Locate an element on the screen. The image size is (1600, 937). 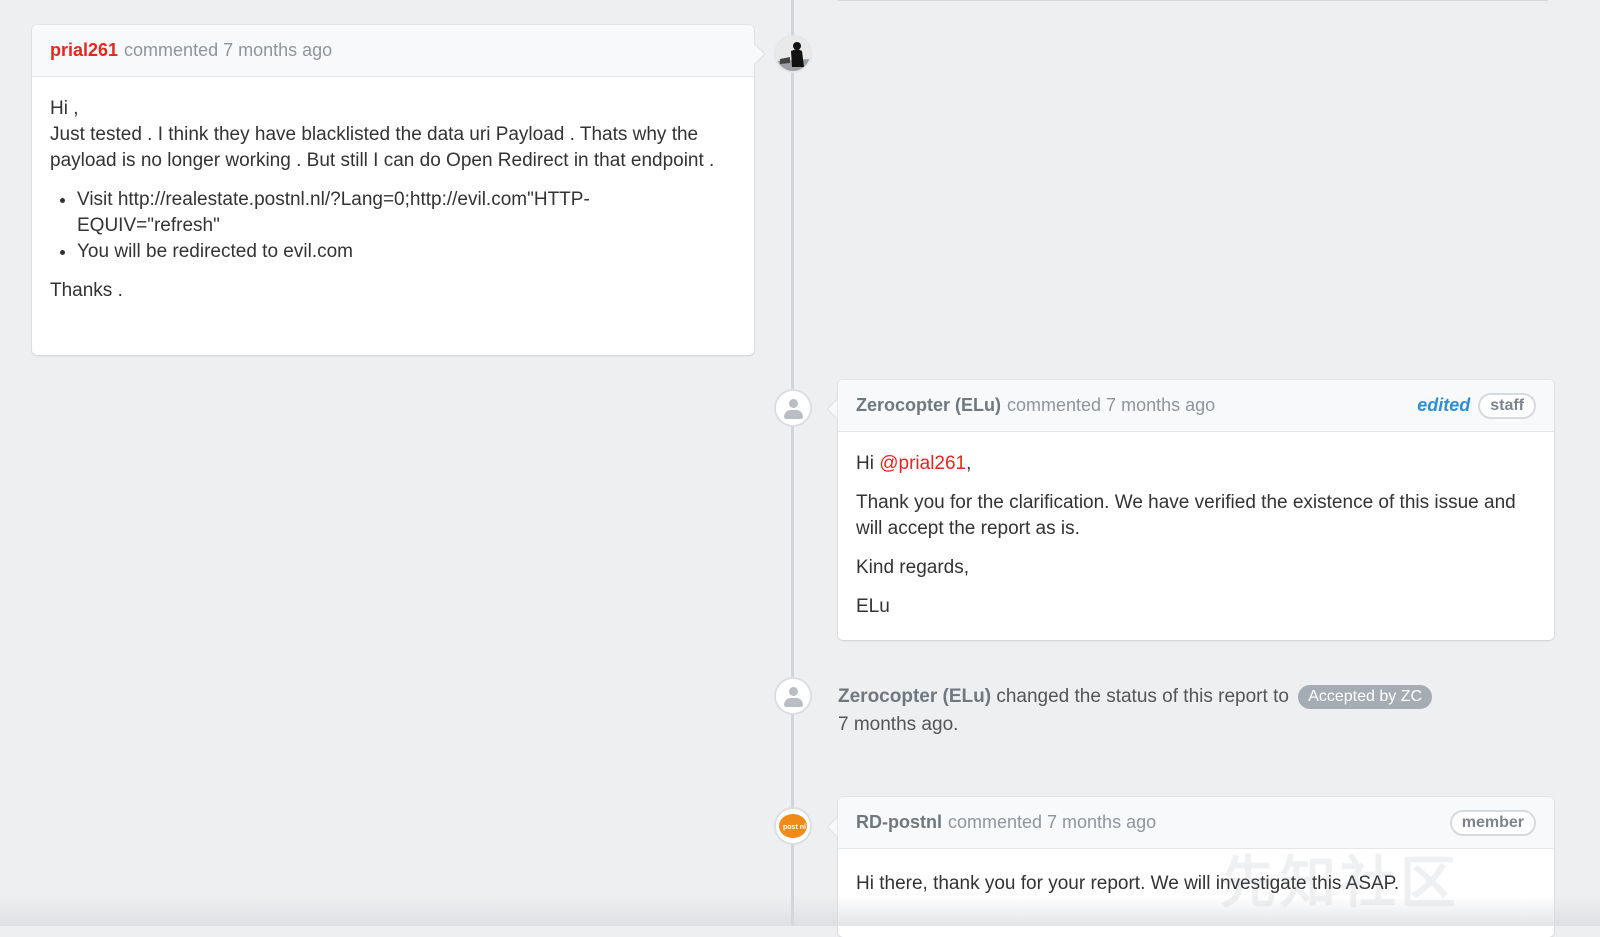
comment-author-link: RD-postnl is located at coordinates (899, 822).